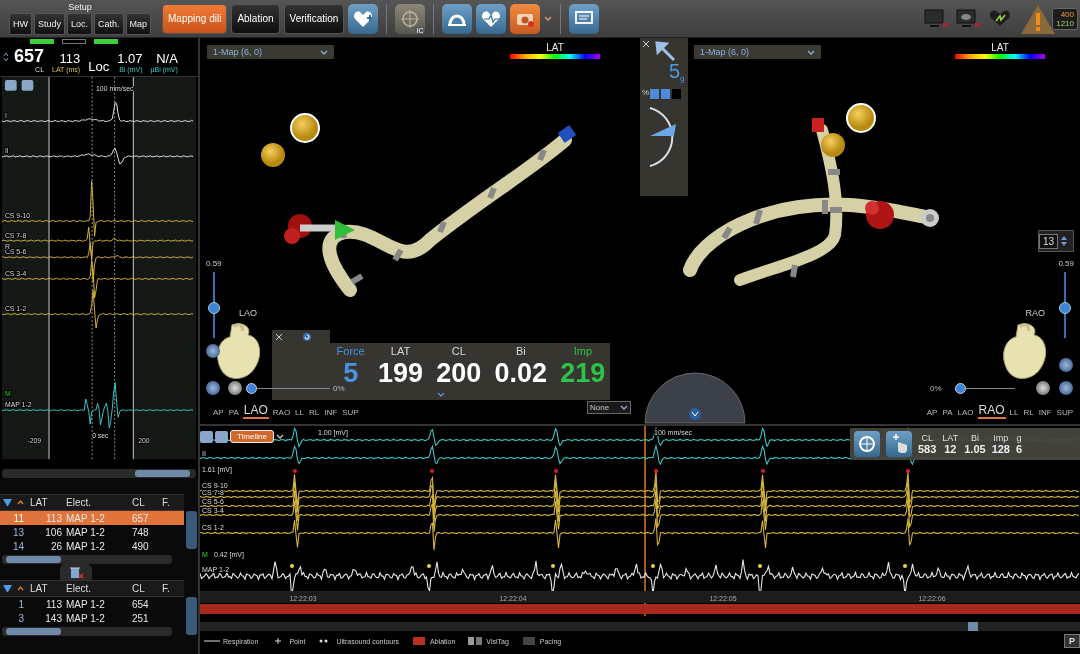  Describe the element at coordinates (252, 436) in the screenshot. I see `timeline-button: Timeline` at that location.